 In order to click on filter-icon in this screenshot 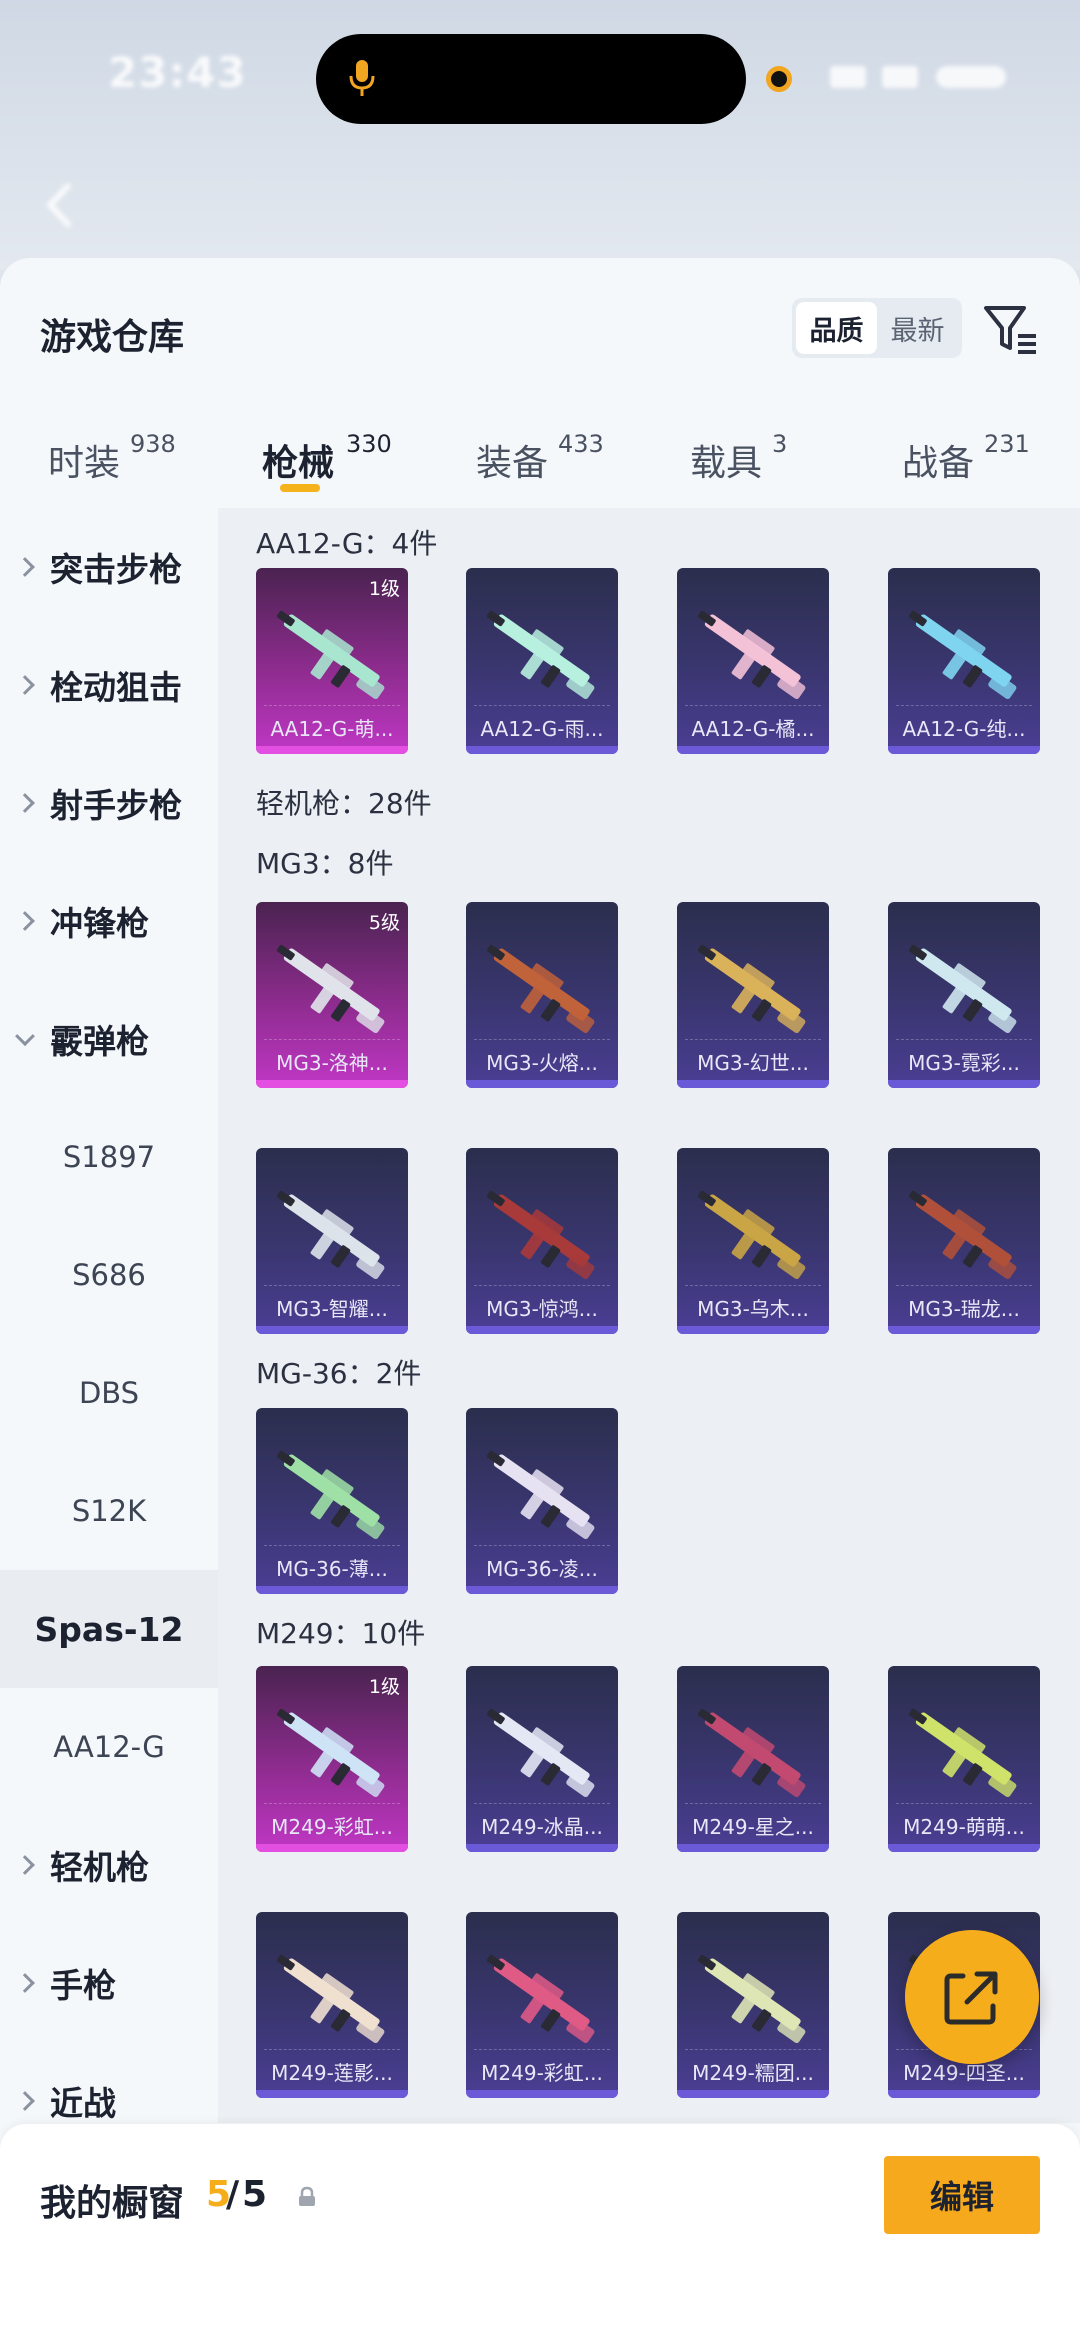, I will do `click(1011, 329)`.